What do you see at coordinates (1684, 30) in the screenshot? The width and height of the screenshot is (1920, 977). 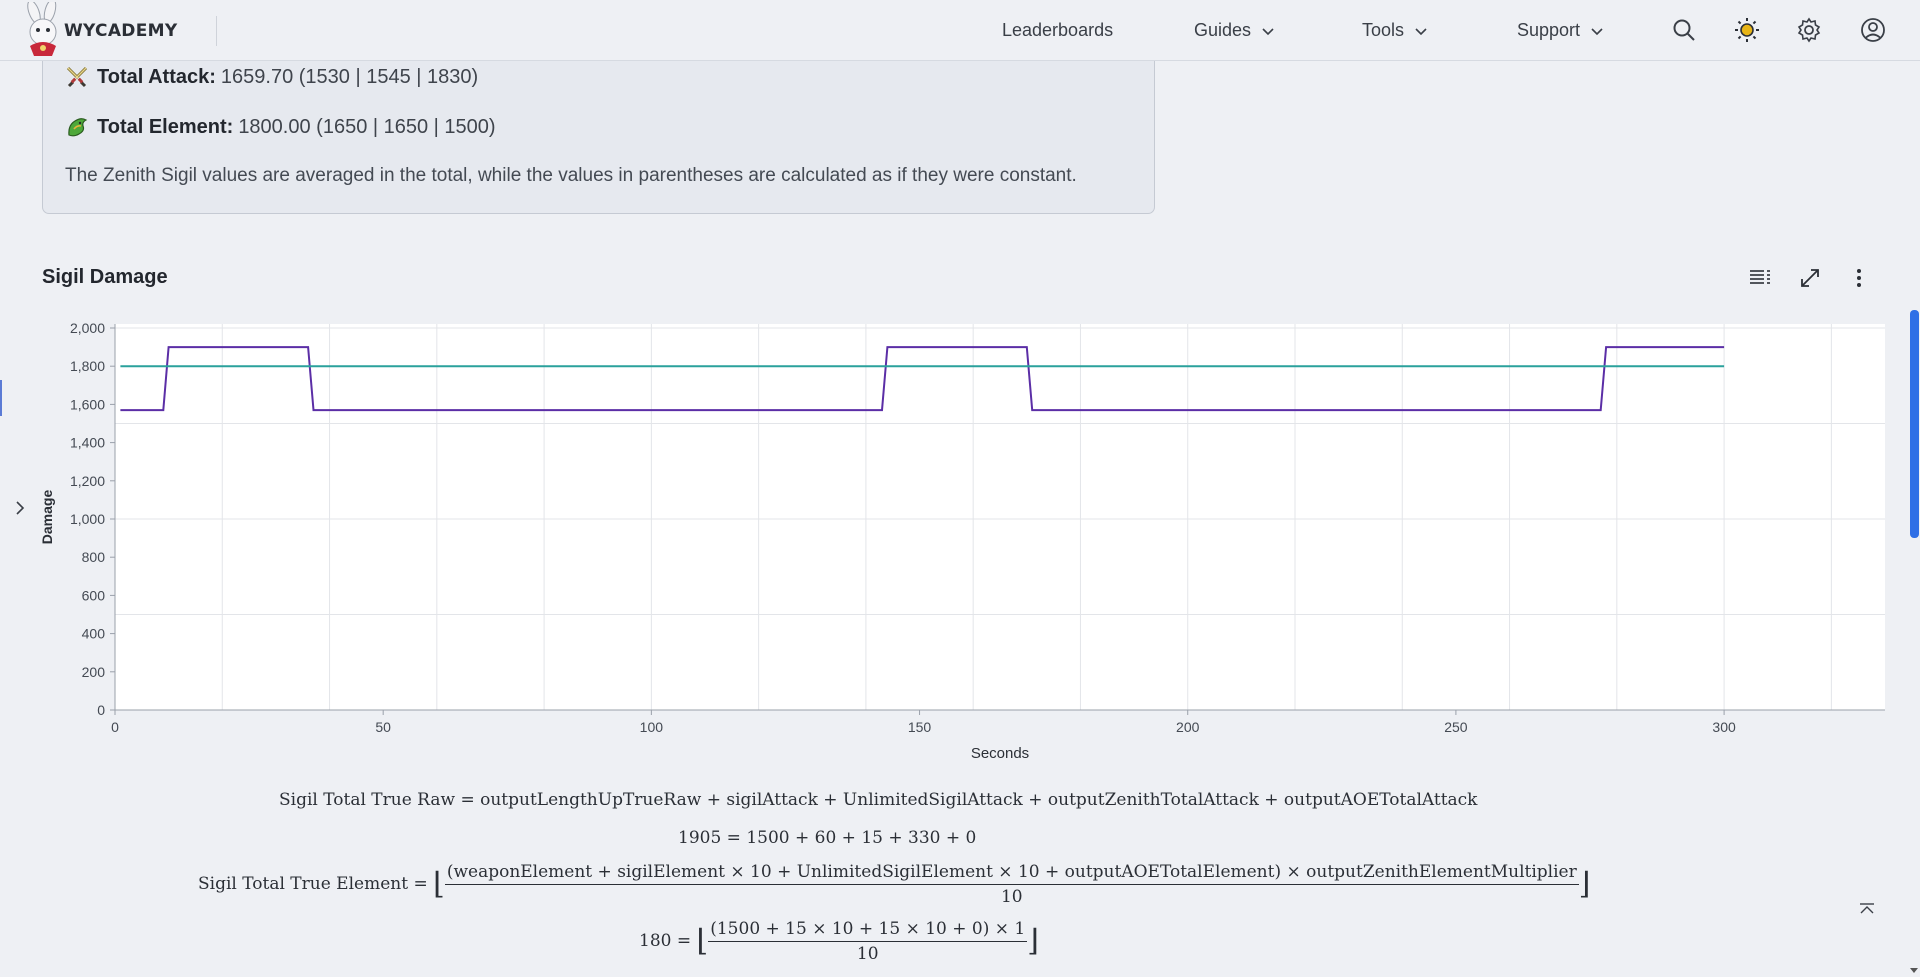 I see `search-icon` at bounding box center [1684, 30].